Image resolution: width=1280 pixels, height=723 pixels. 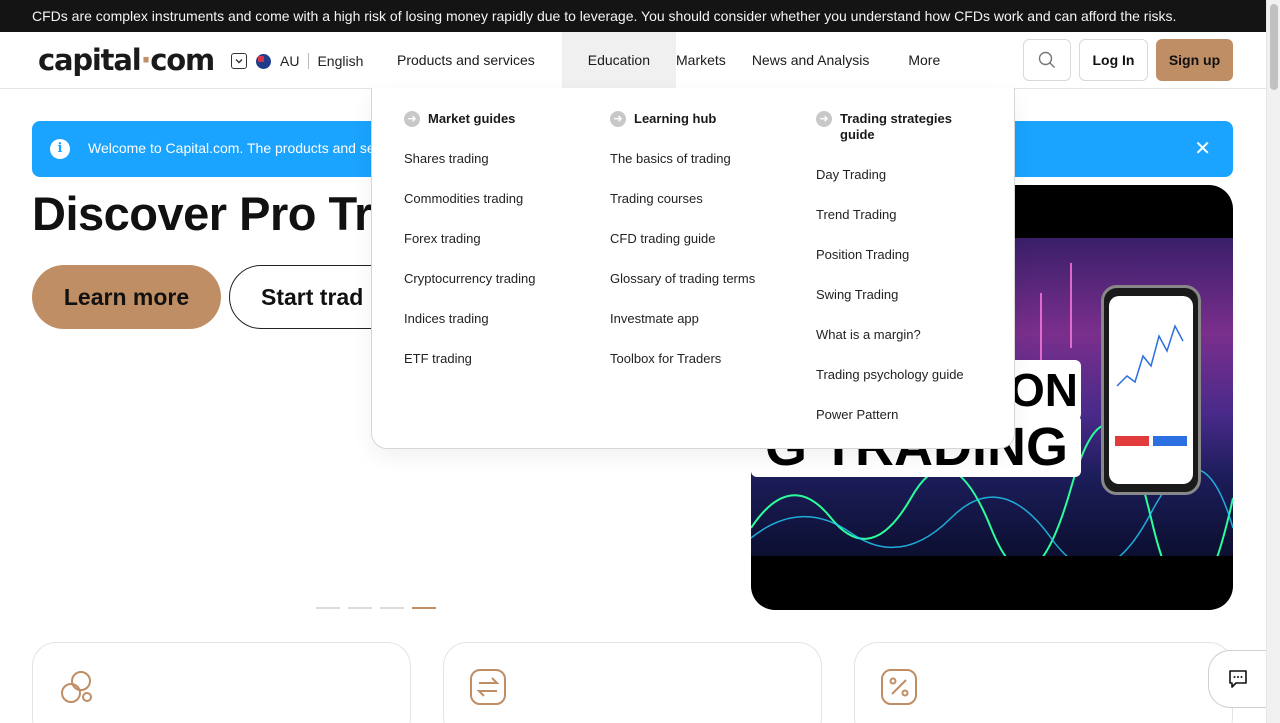 I want to click on search-icon, so click(x=1046, y=59).